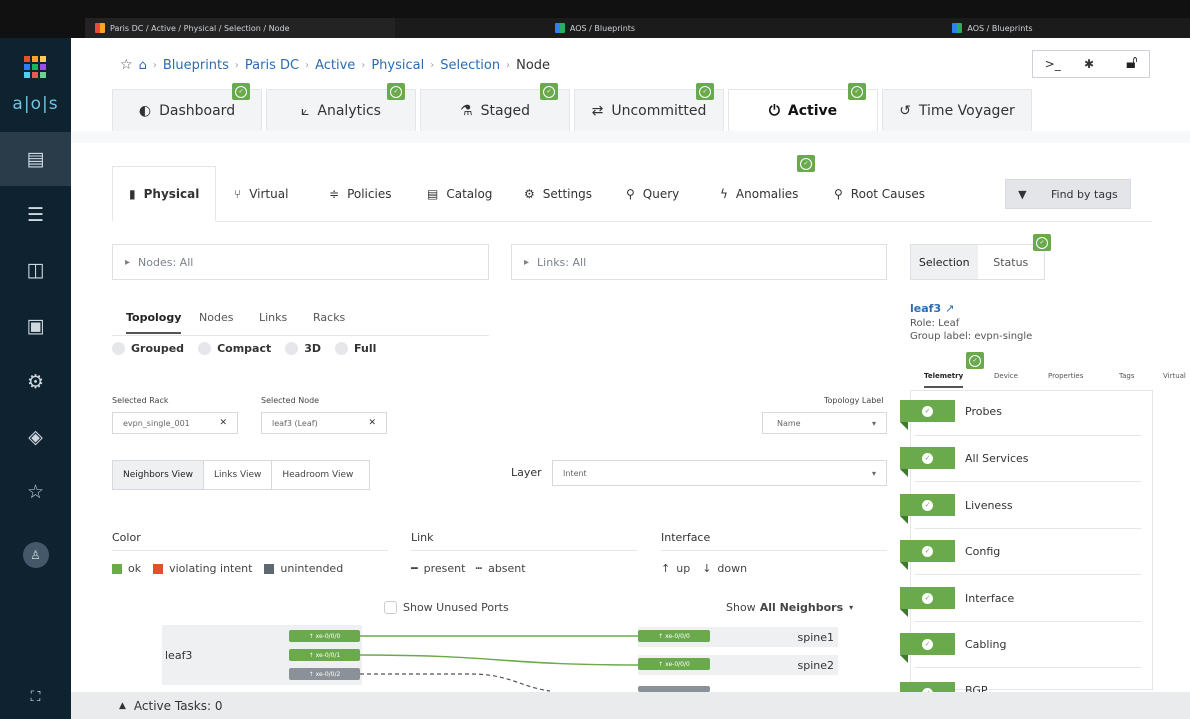 The width and height of the screenshot is (1190, 719). I want to click on sidebar-expand: ⛶, so click(35, 697).